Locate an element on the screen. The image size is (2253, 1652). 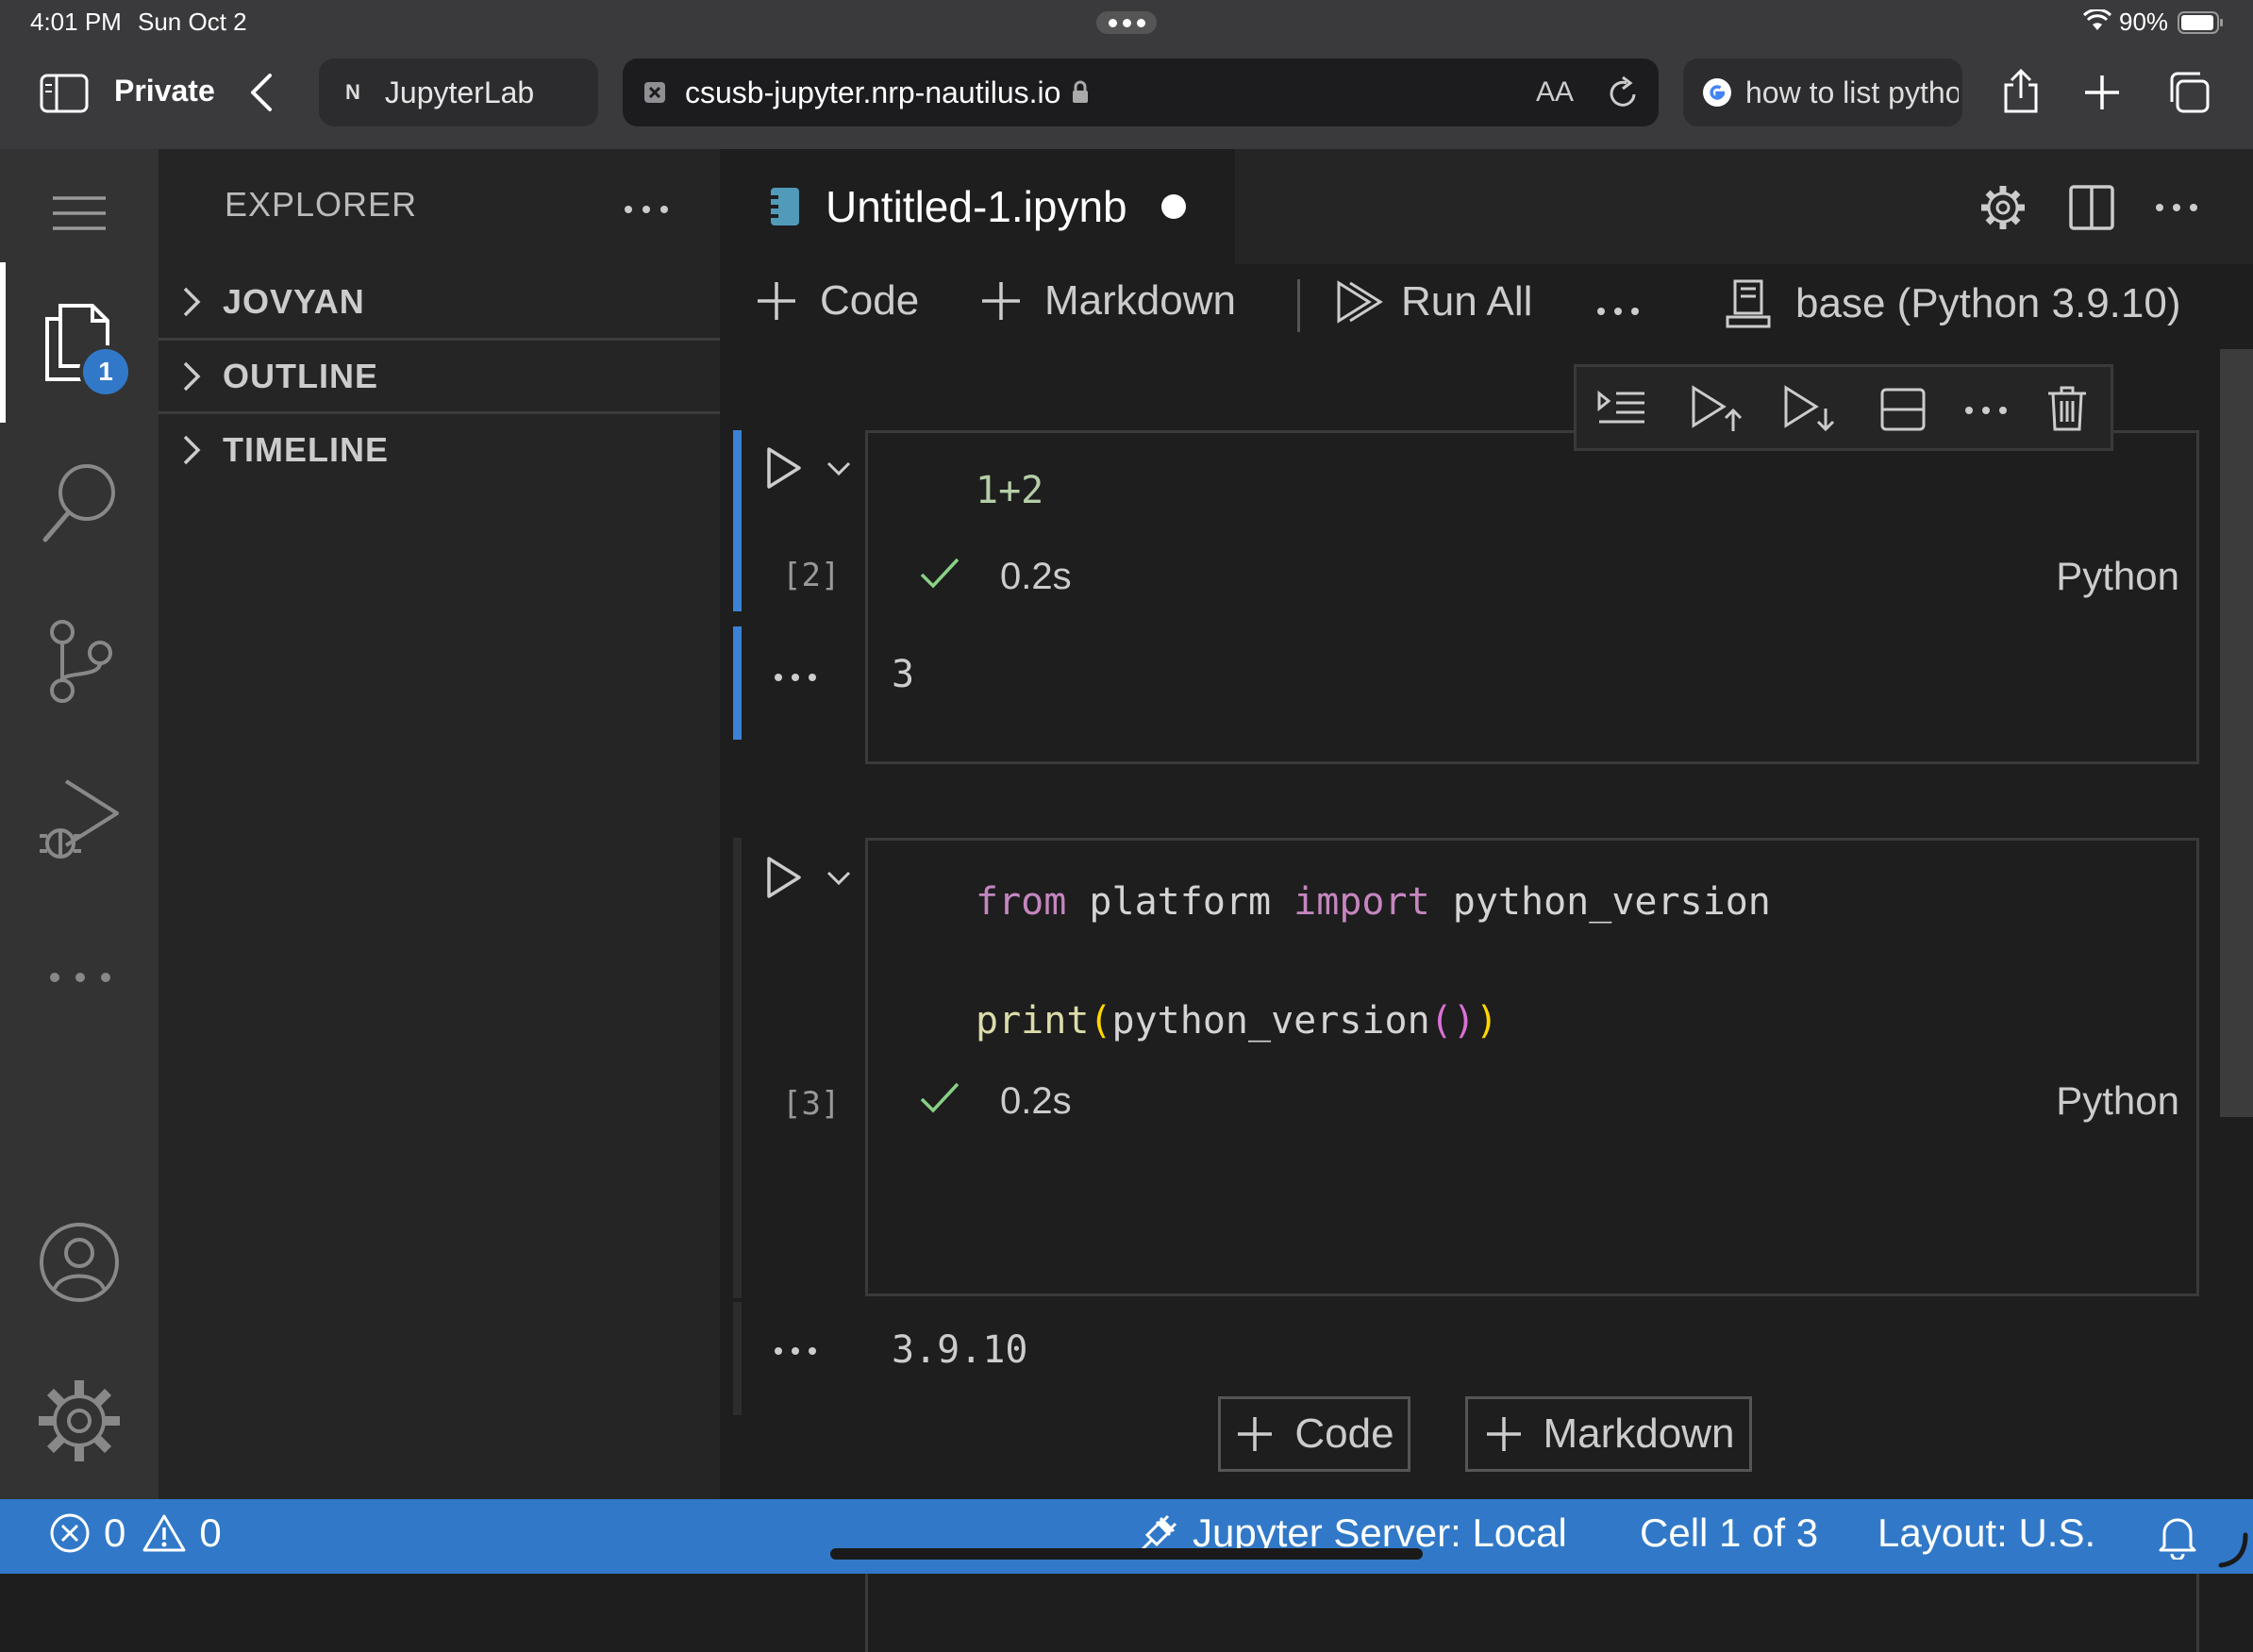
manage-gear-icon is located at coordinates (79, 1420).